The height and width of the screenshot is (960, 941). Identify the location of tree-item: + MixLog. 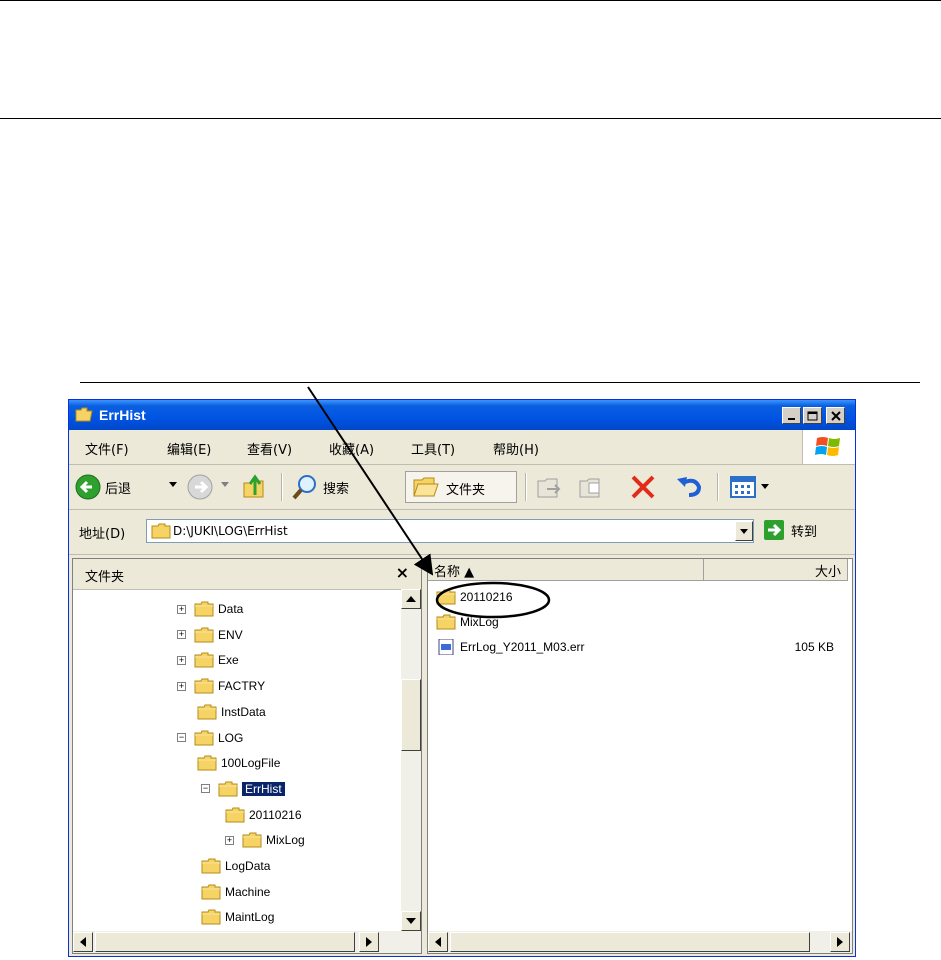
(265, 840).